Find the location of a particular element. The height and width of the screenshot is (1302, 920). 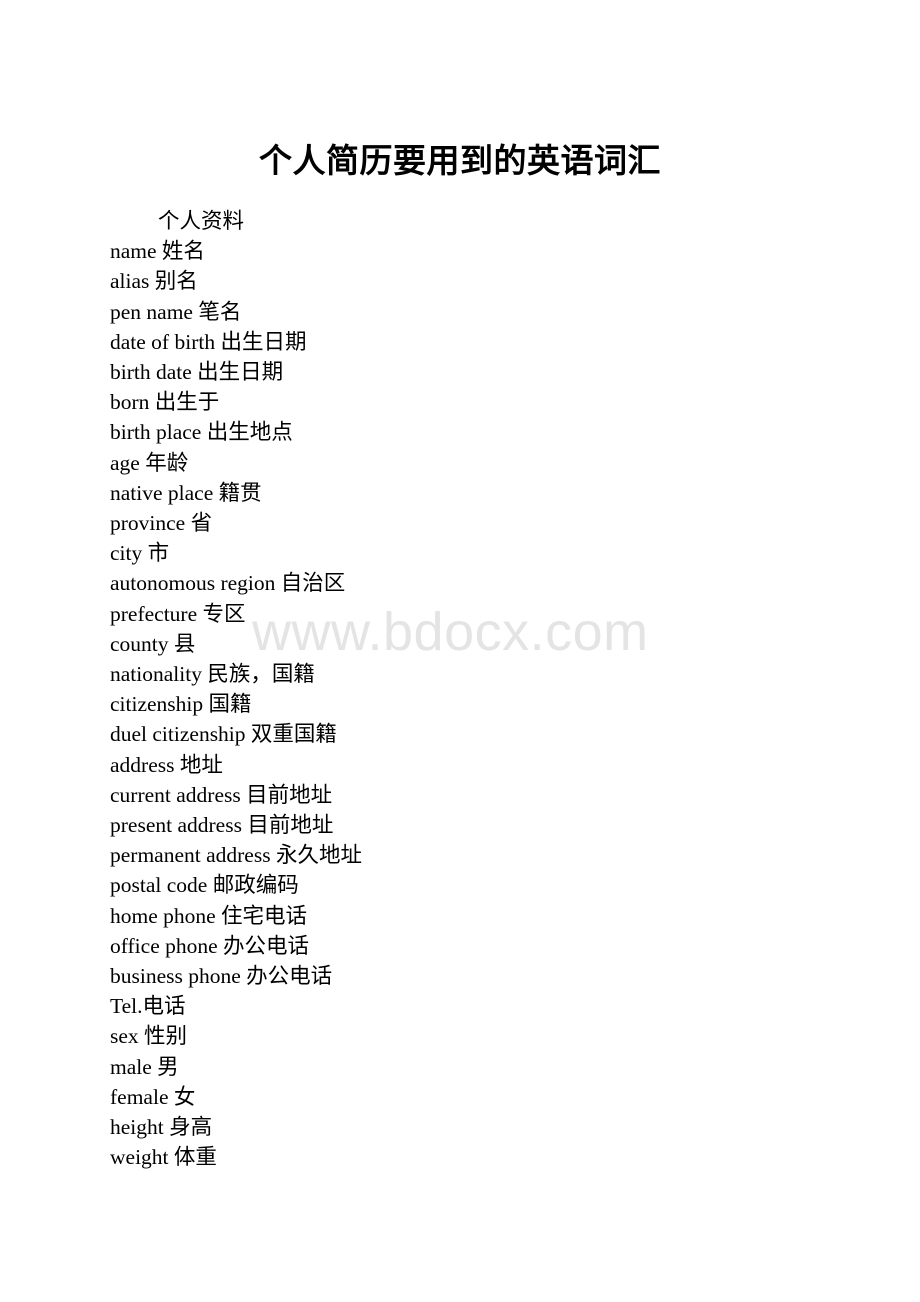

list-item: sex 性别 is located at coordinates (149, 1036).